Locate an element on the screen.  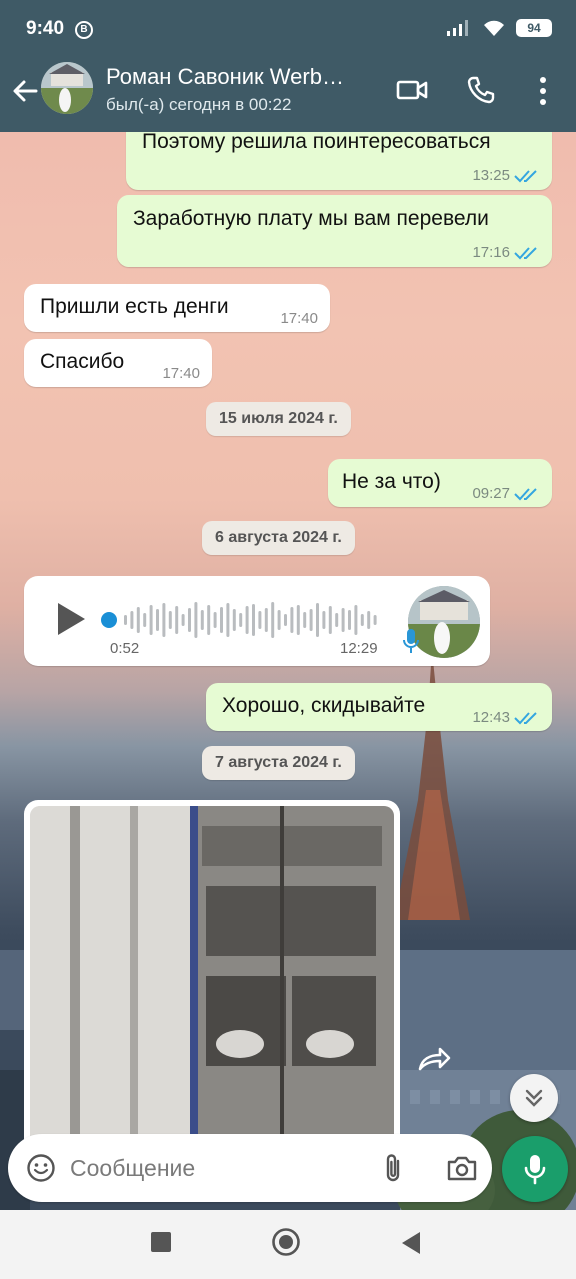
video-call-icon is located at coordinates (412, 90).